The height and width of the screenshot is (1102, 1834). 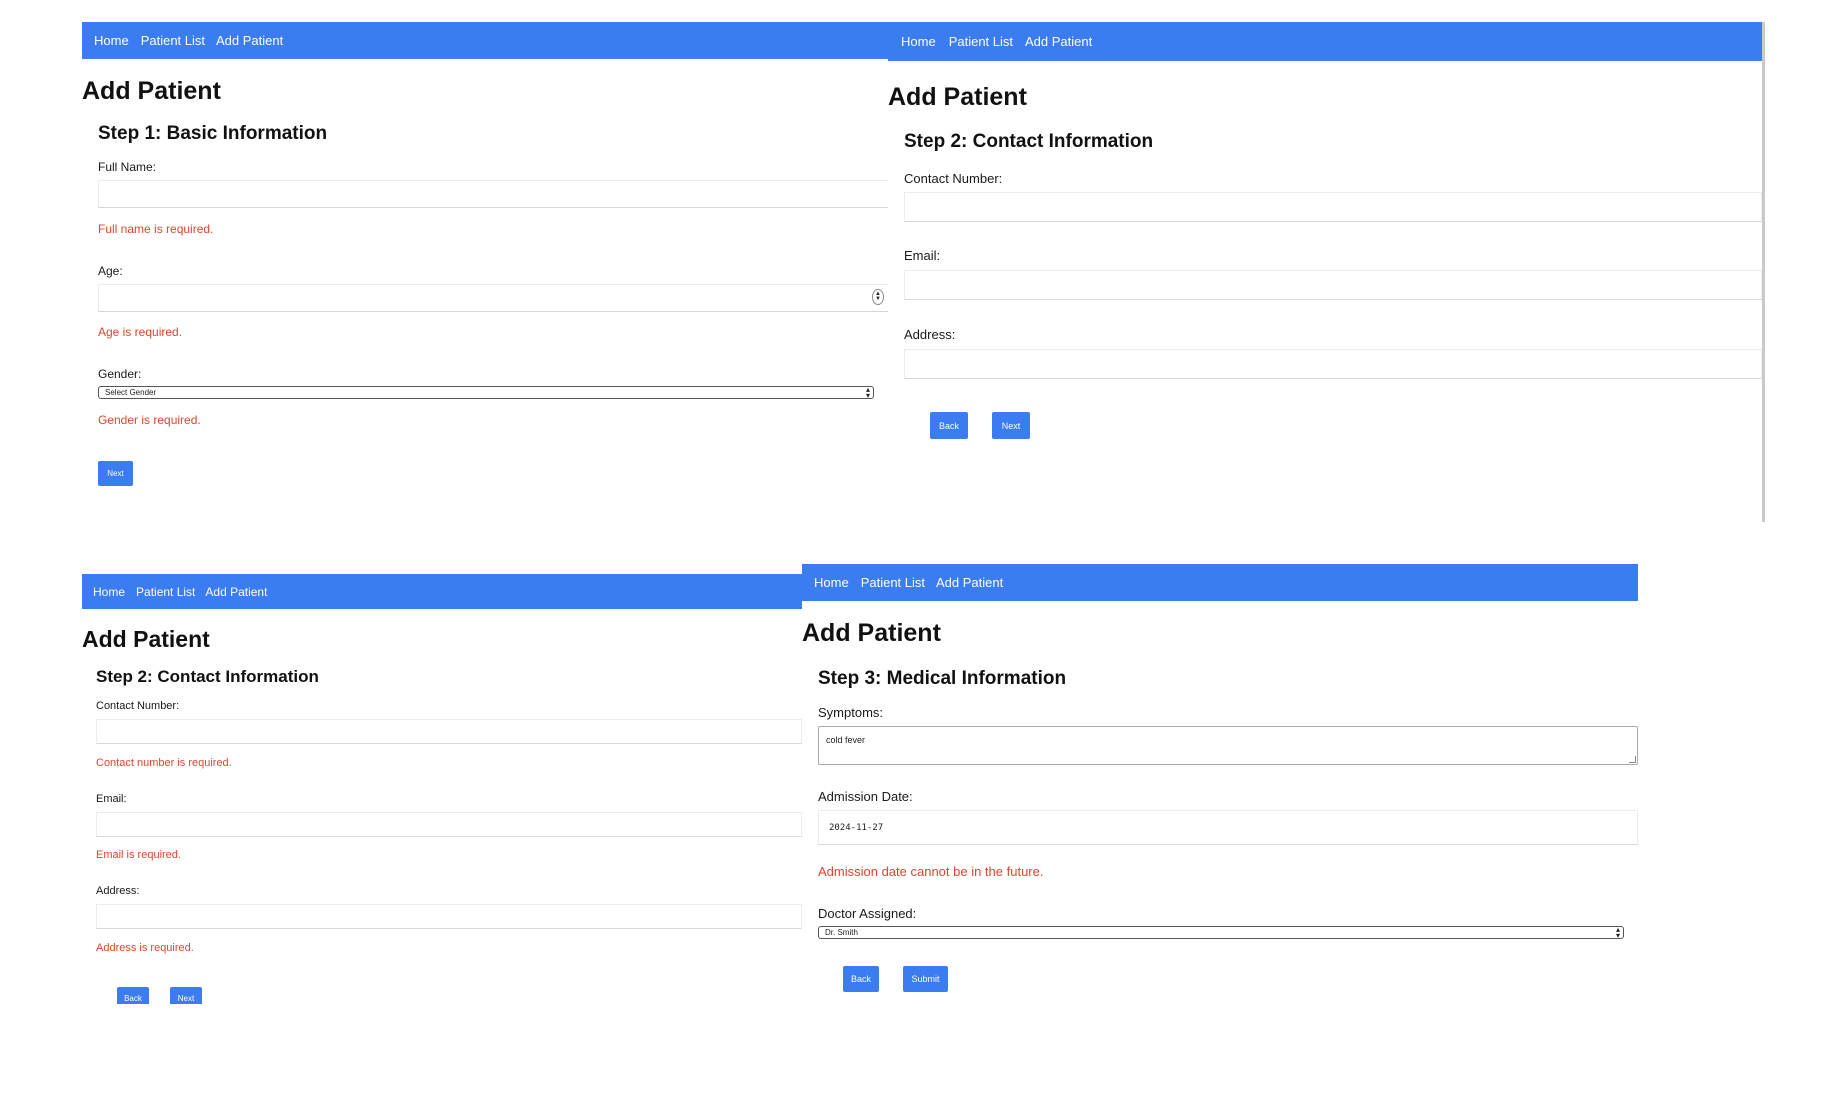 What do you see at coordinates (1632, 759) in the screenshot?
I see `resize-grip-icon` at bounding box center [1632, 759].